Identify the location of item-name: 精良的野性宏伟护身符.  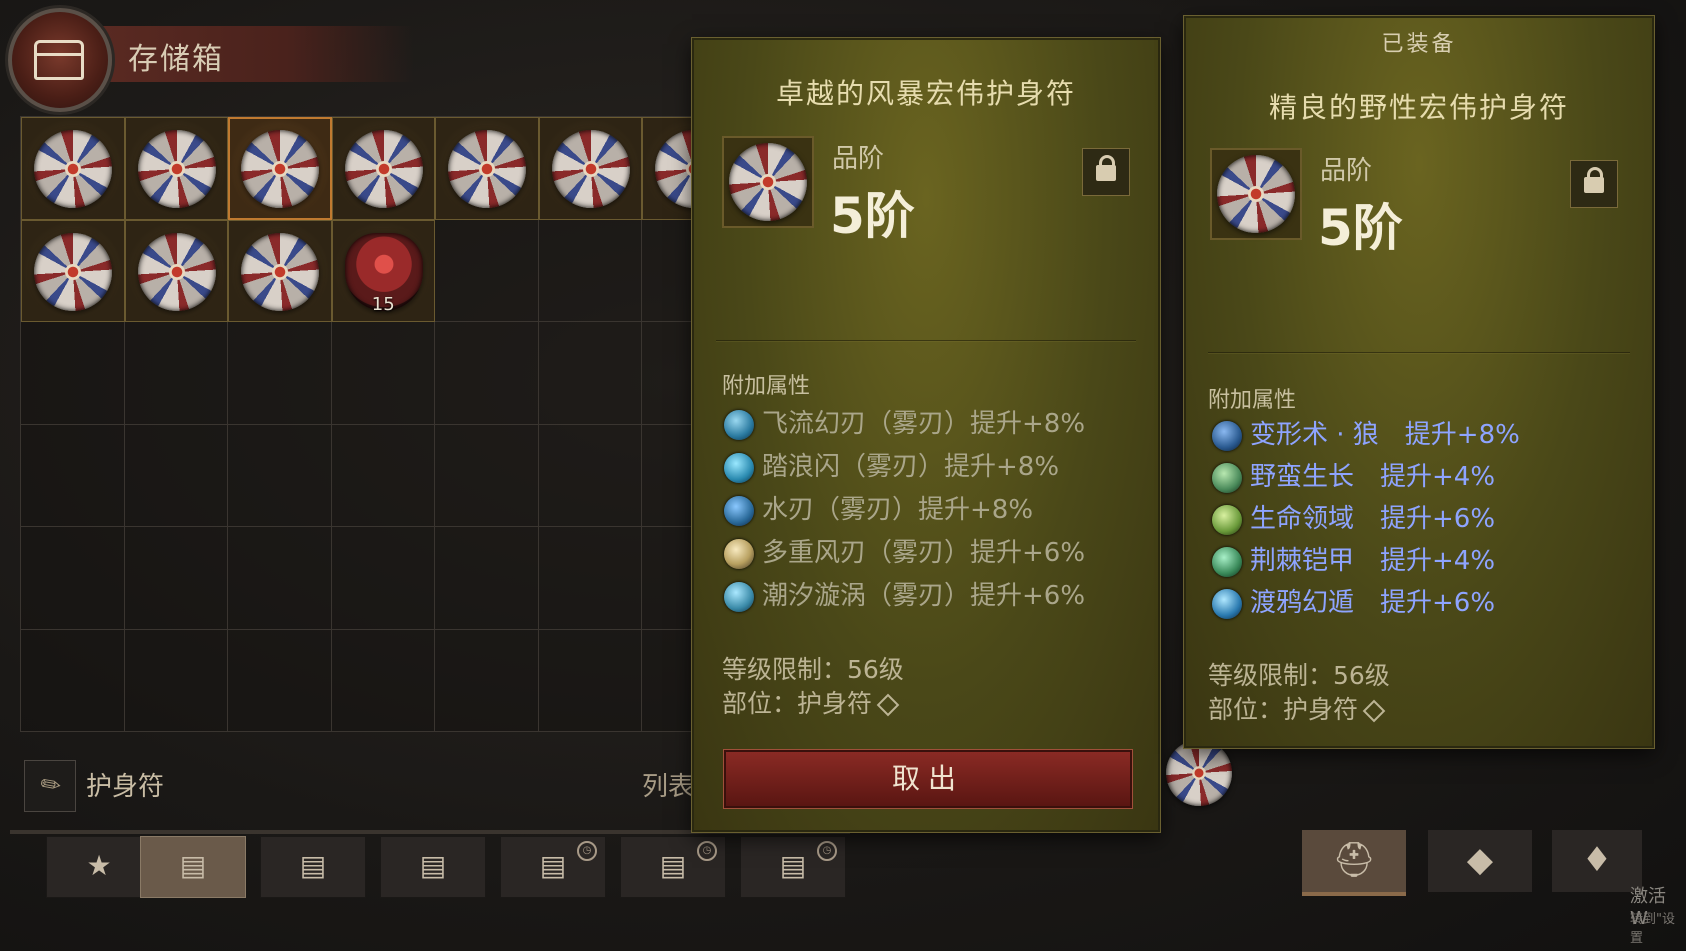
(1418, 107).